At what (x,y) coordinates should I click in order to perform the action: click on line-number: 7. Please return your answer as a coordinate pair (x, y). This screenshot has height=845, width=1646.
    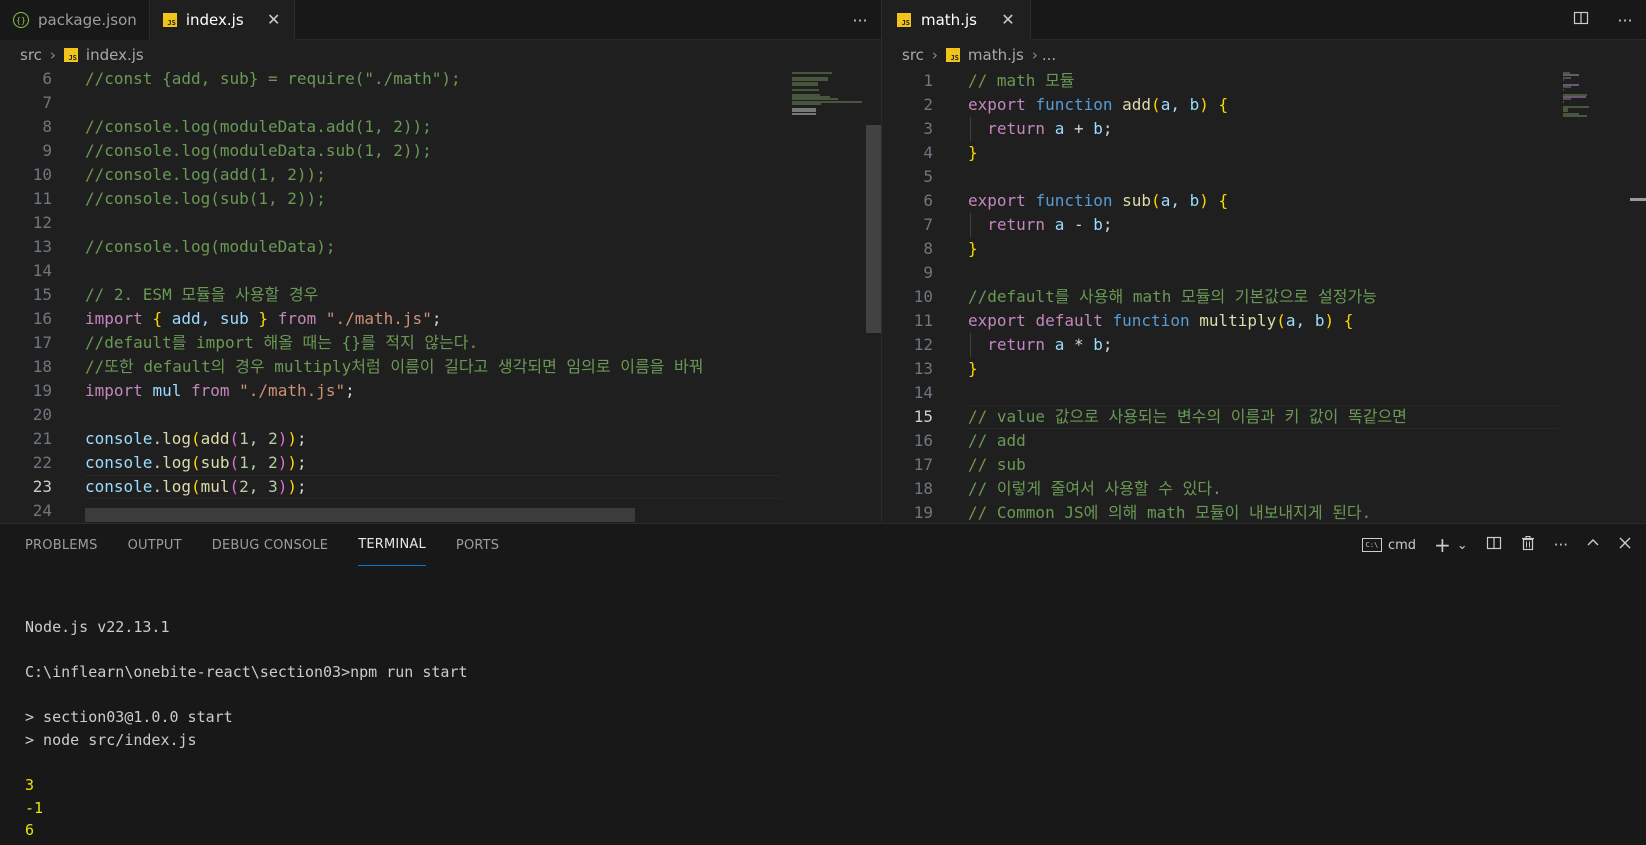
    Looking at the image, I should click on (928, 224).